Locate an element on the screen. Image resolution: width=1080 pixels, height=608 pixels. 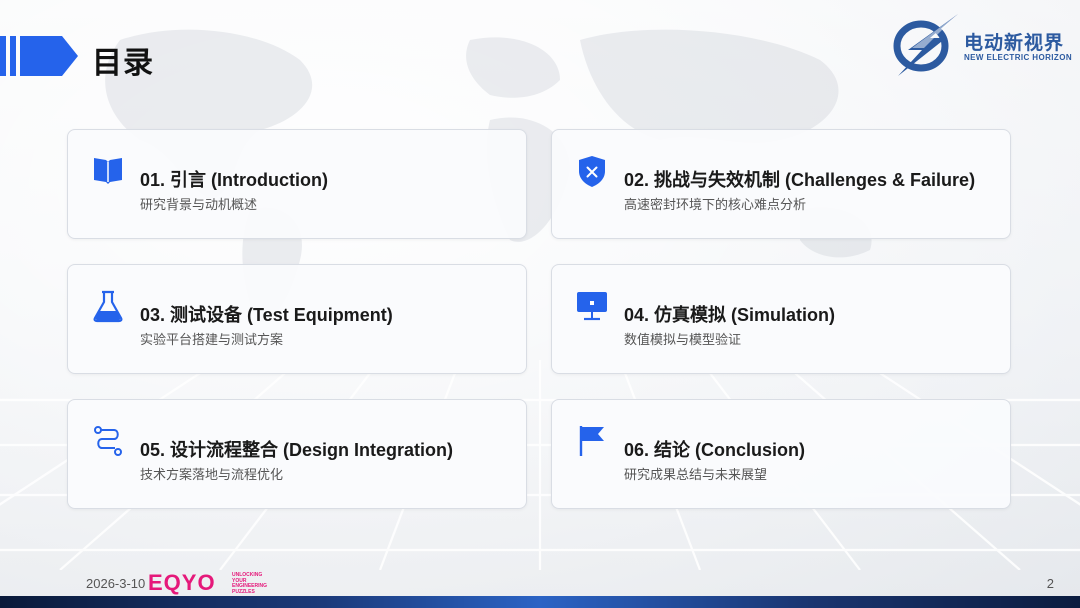
section-subtitle: 技术方案落地与流程优化 is located at coordinates (212, 474).